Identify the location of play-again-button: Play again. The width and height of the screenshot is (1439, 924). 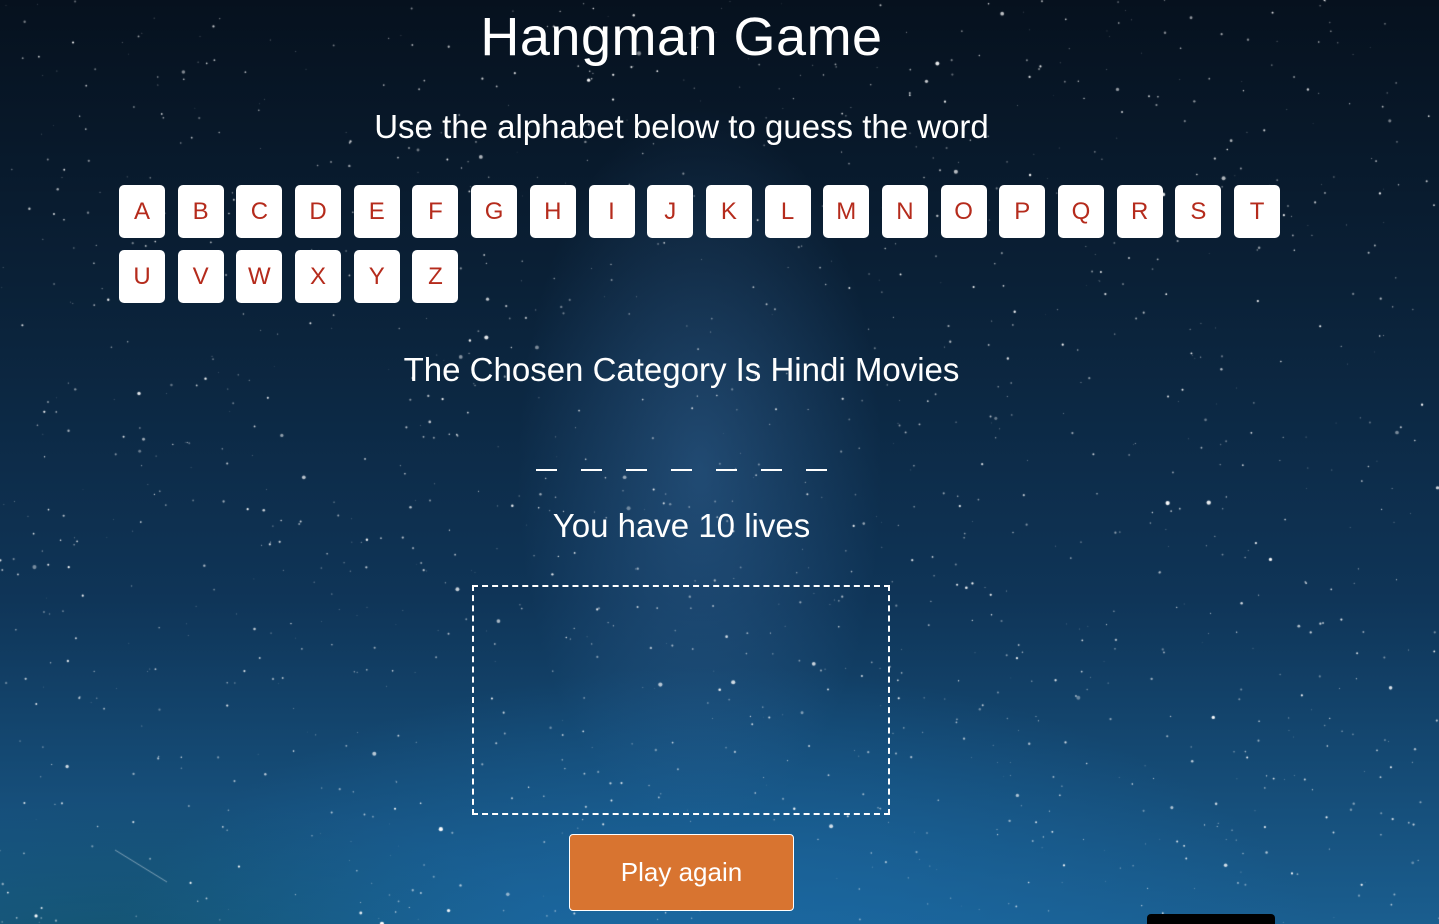
(681, 872).